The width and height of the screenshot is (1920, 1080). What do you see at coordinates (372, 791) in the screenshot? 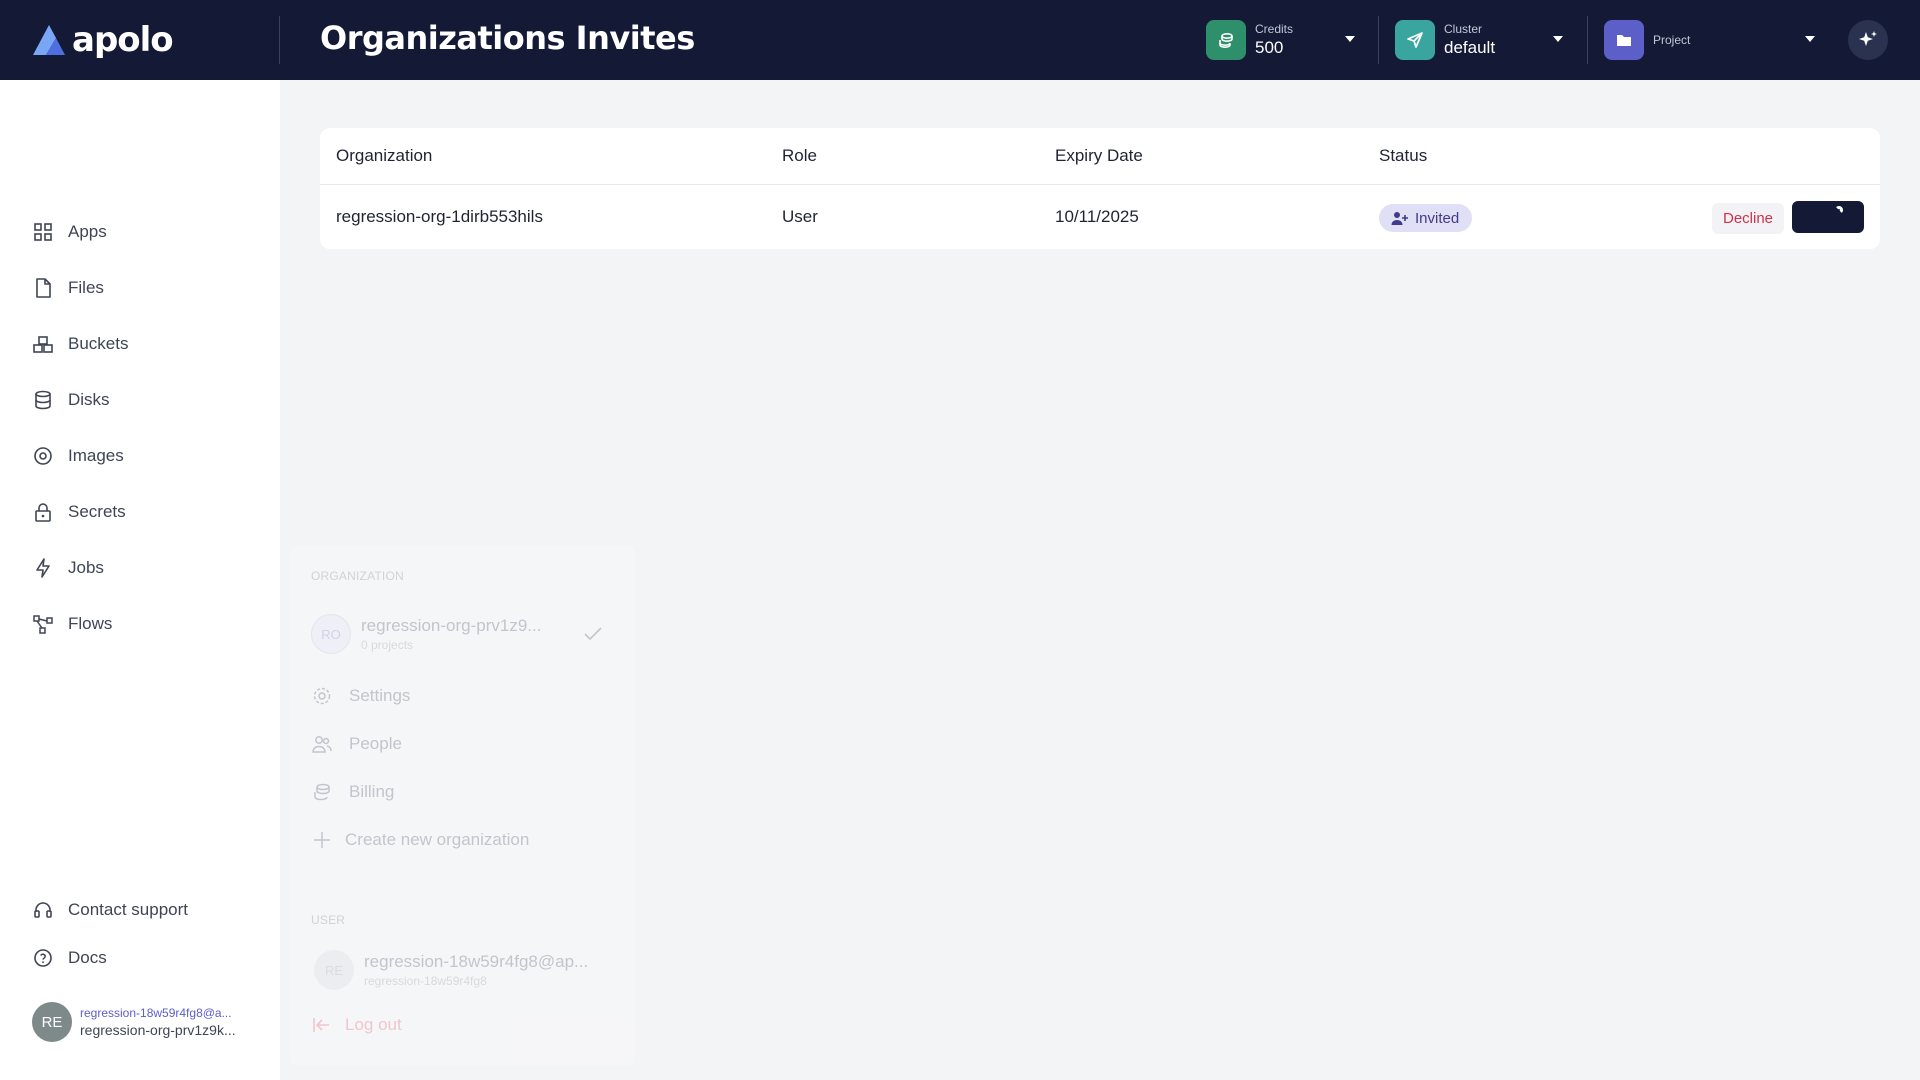
I see `popover-item-label: Billing` at bounding box center [372, 791].